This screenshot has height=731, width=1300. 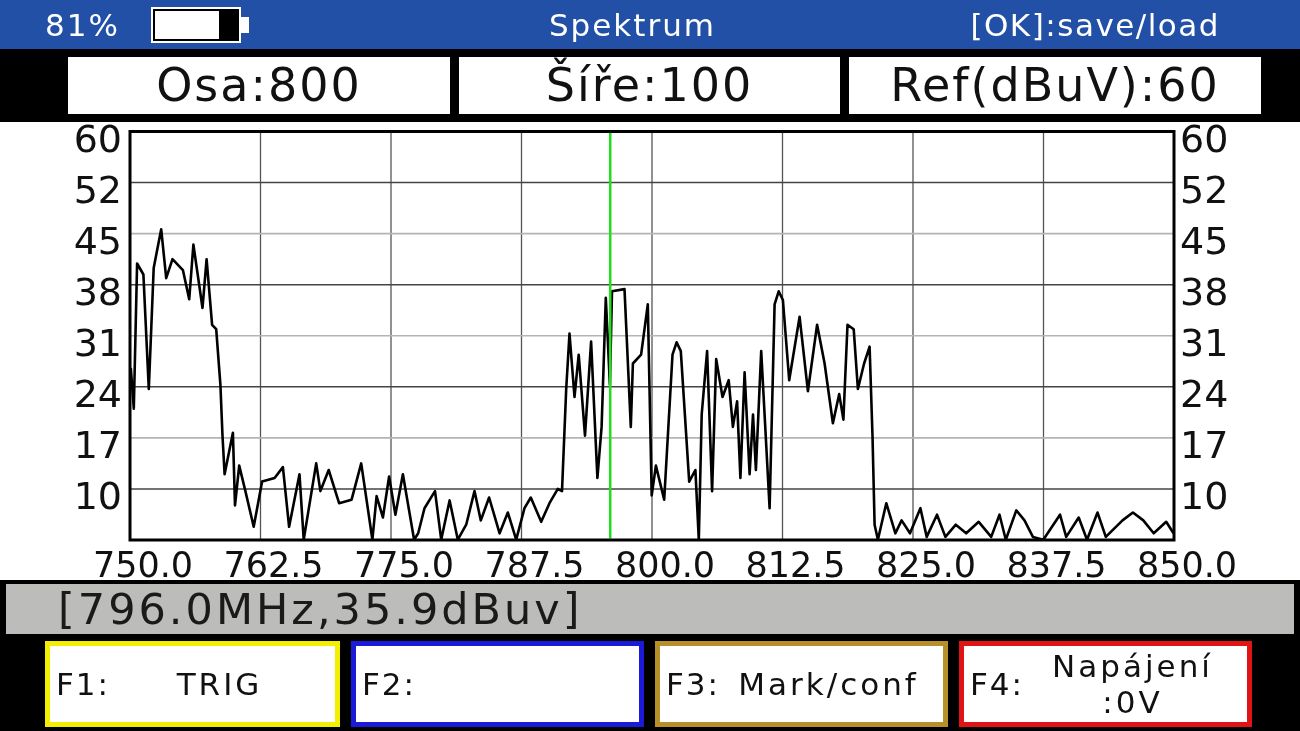 I want to click on function-key: F1: TRIG, so click(x=192, y=683).